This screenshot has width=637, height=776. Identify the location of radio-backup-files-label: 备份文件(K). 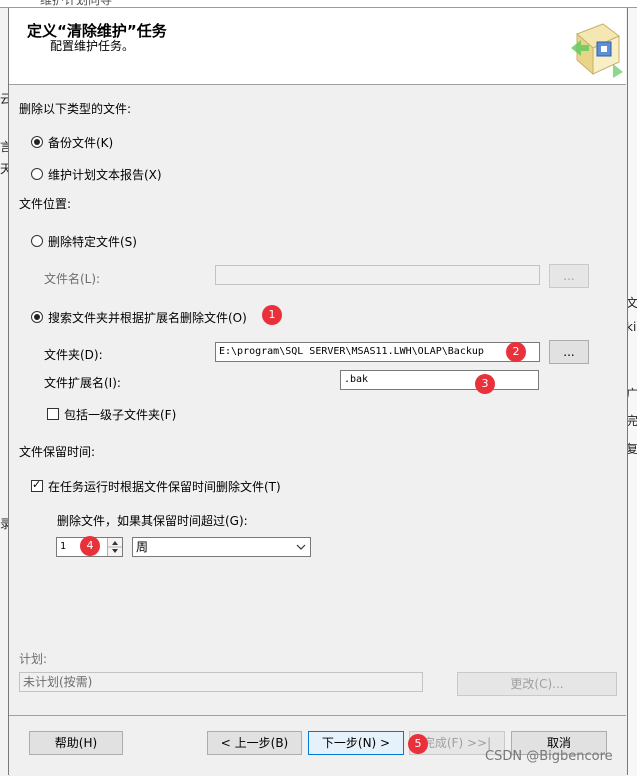
(80, 142).